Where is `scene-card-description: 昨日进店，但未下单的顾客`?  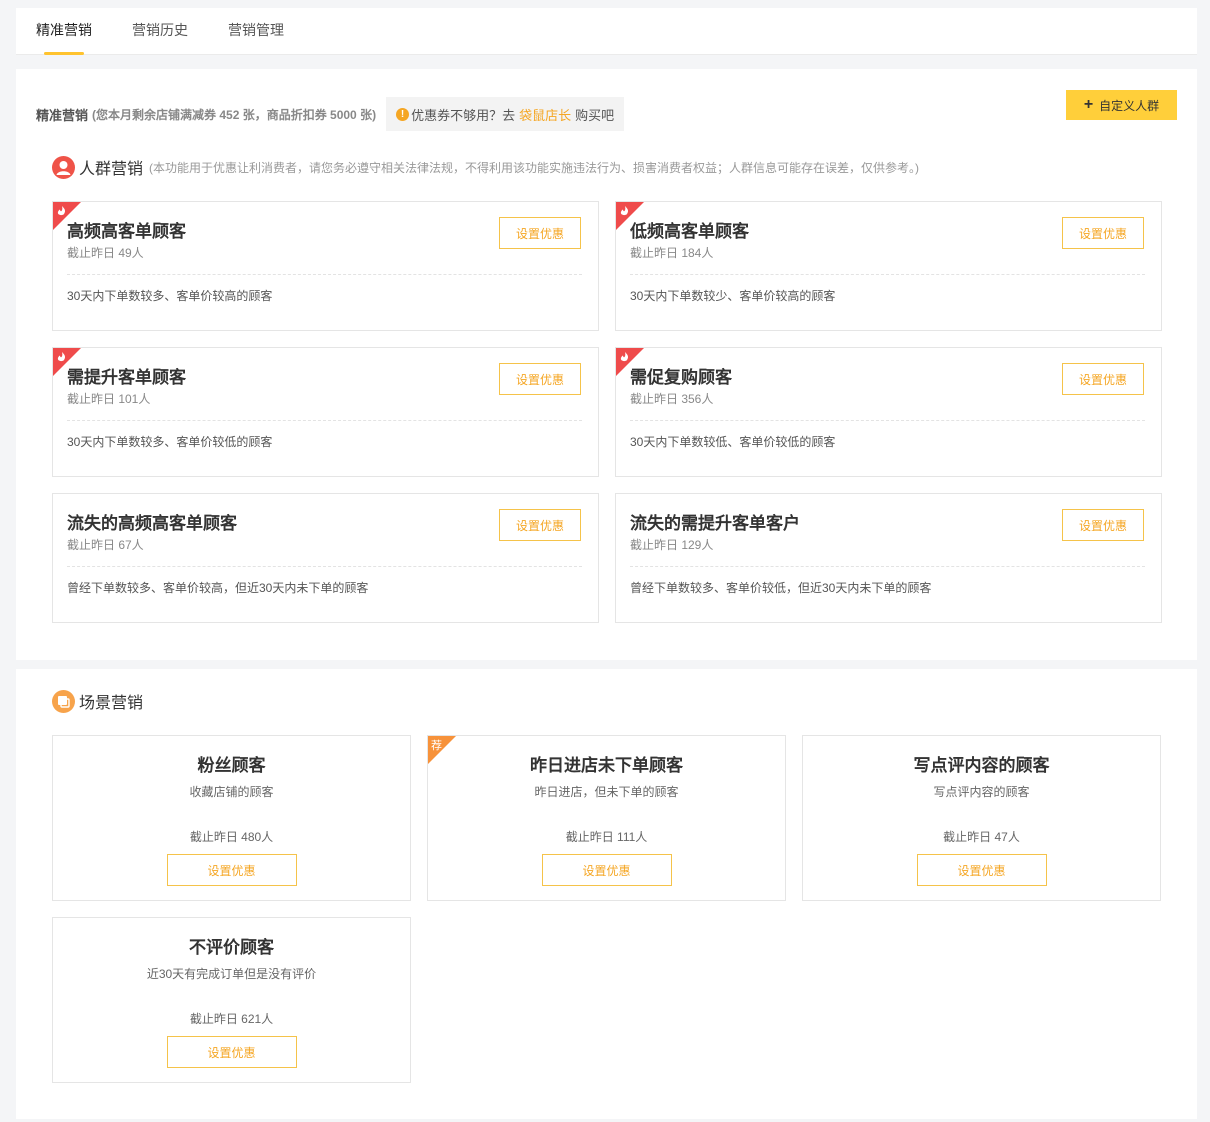
scene-card-description: 昨日进店，但未下单的顾客 is located at coordinates (606, 792).